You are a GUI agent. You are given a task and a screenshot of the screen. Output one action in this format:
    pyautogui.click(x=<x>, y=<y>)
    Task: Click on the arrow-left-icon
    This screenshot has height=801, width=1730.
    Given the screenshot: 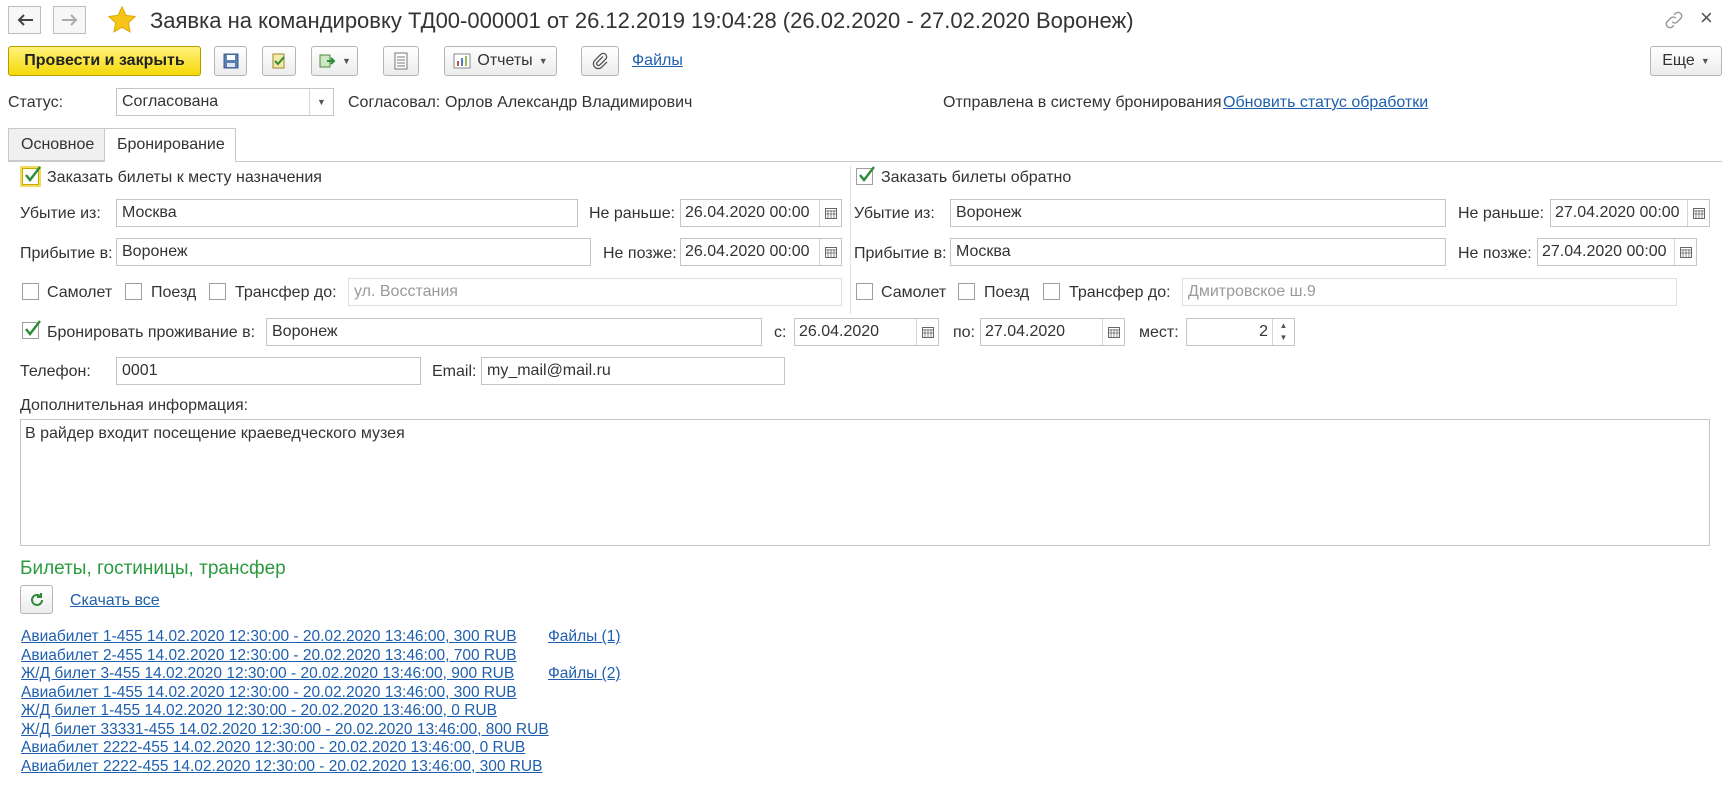 What is the action you would take?
    pyautogui.click(x=25, y=20)
    